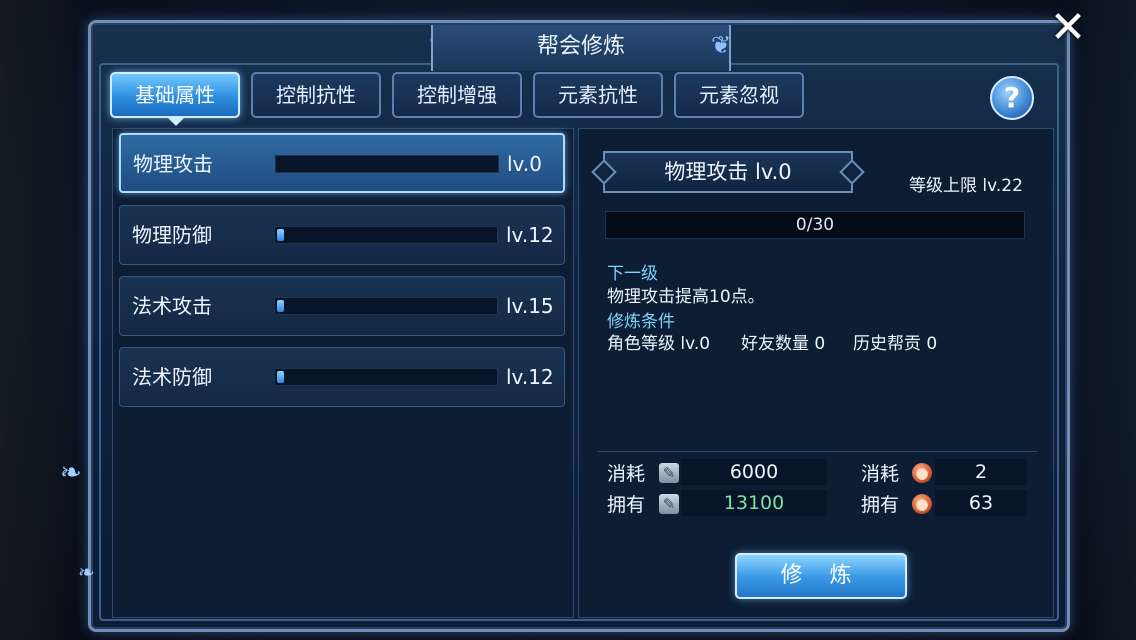 This screenshot has width=1136, height=640. What do you see at coordinates (632, 274) in the screenshot?
I see `next-level-heading: 下一级` at bounding box center [632, 274].